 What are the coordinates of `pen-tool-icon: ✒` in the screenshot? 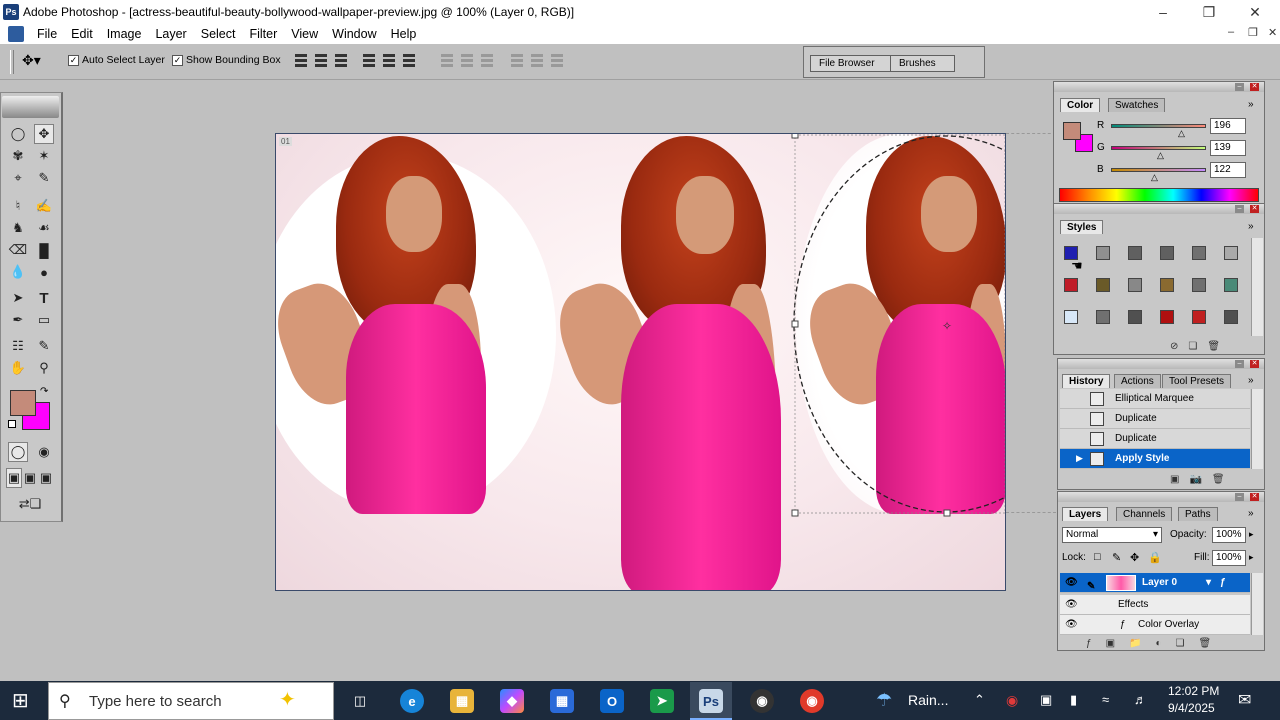 It's located at (18, 320).